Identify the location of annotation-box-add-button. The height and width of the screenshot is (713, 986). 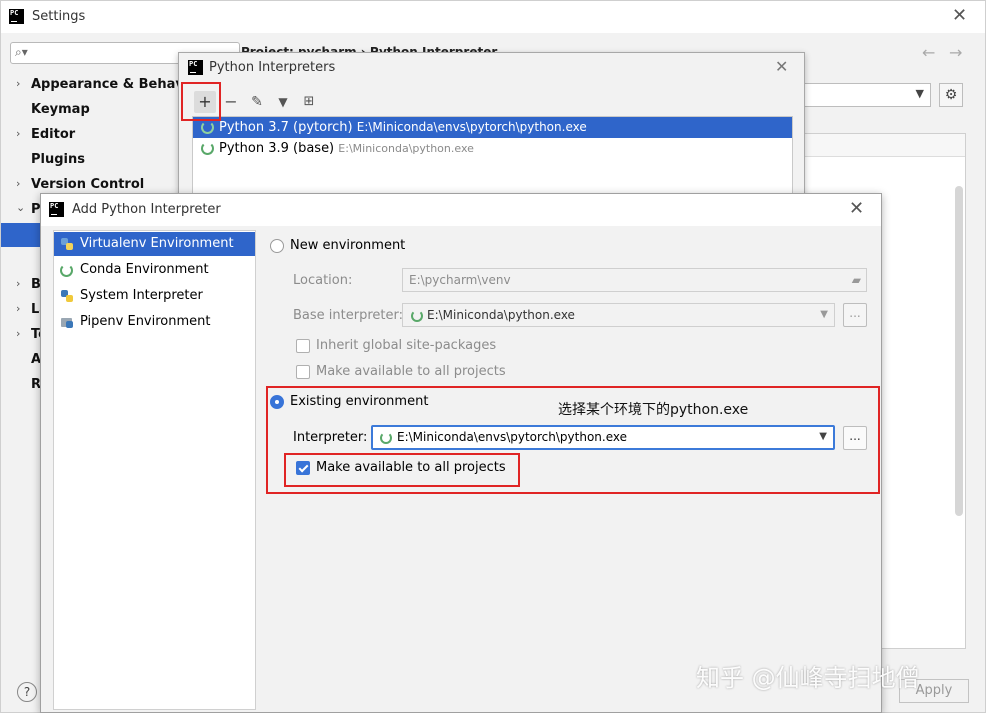
(201, 101).